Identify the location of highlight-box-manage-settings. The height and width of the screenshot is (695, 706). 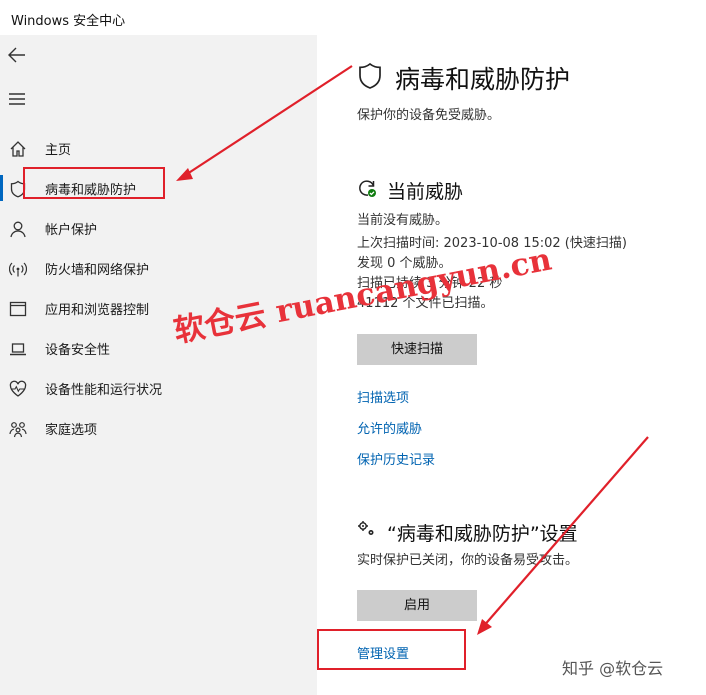
(391, 649).